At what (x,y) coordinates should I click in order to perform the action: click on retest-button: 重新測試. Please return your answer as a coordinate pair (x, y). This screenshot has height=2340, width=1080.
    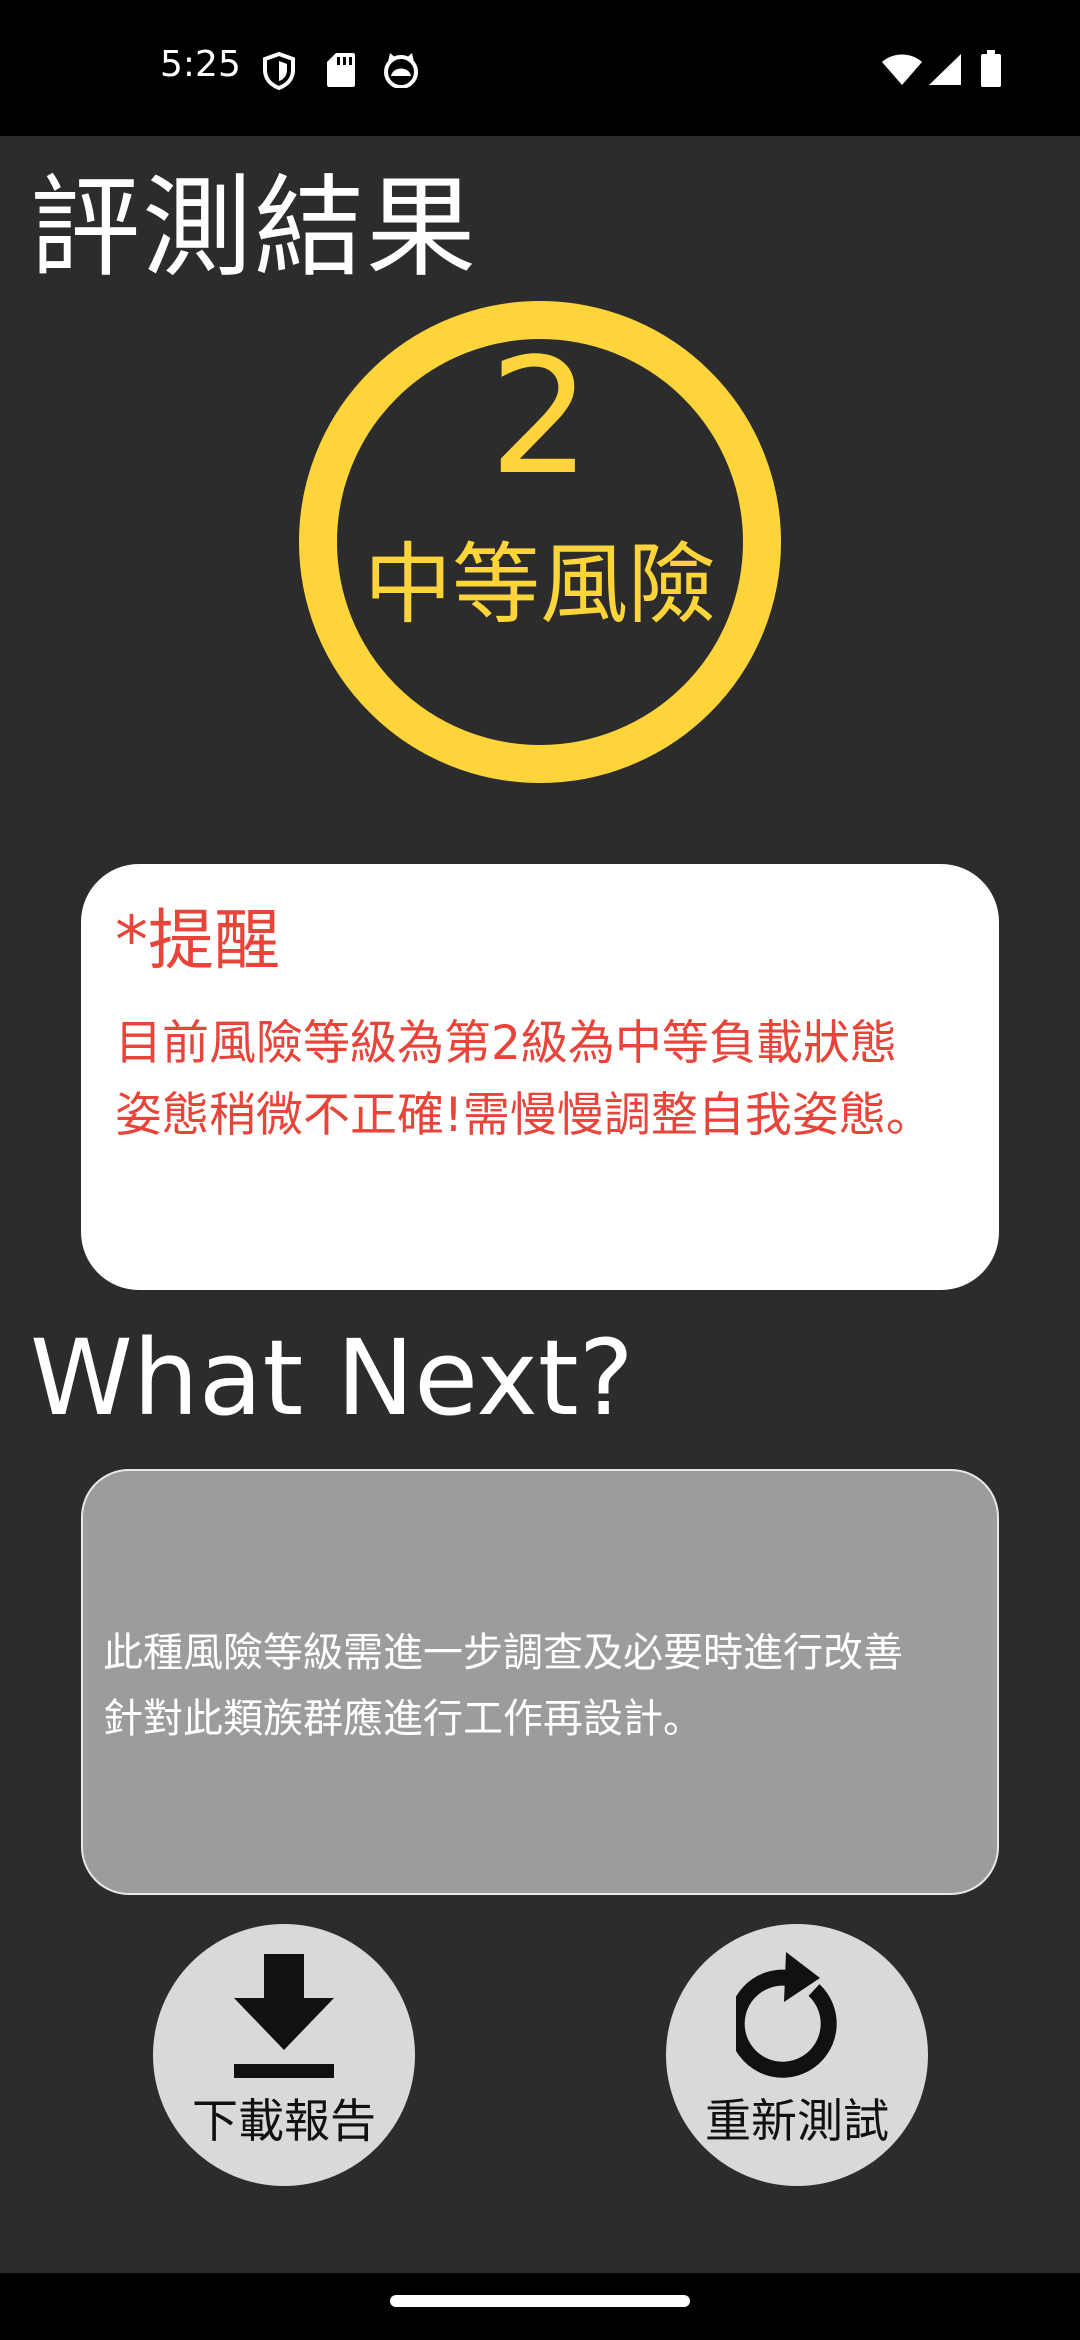
    Looking at the image, I should click on (797, 2055).